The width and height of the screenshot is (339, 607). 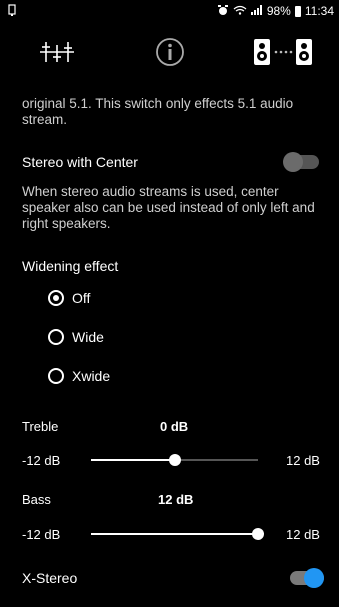 I want to click on bass-label: Bass, so click(x=36, y=499).